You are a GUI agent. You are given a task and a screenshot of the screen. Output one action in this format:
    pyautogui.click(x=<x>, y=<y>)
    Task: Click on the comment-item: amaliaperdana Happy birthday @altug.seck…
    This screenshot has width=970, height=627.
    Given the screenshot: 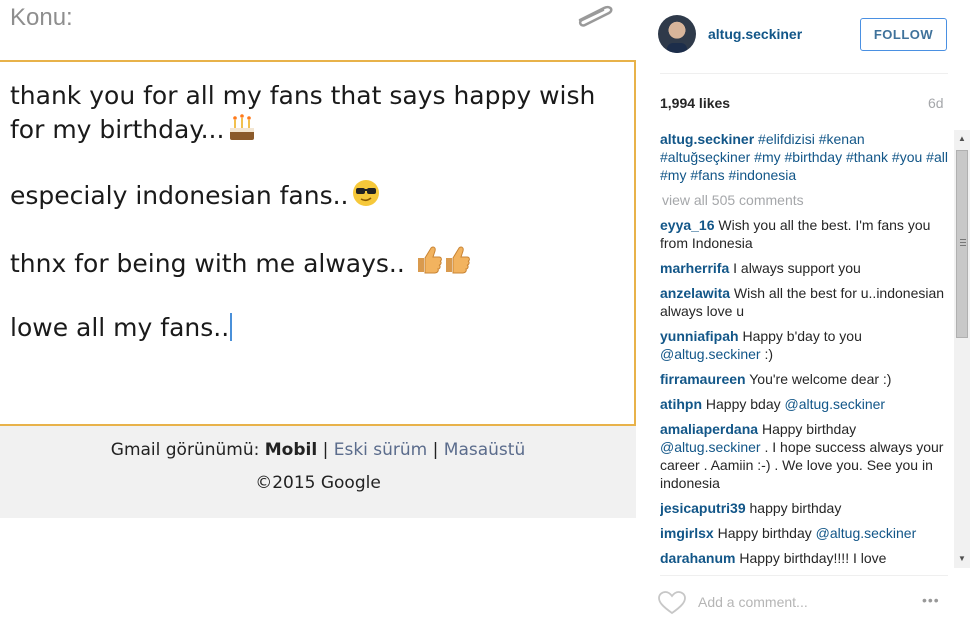 What is the action you would take?
    pyautogui.click(x=808, y=456)
    